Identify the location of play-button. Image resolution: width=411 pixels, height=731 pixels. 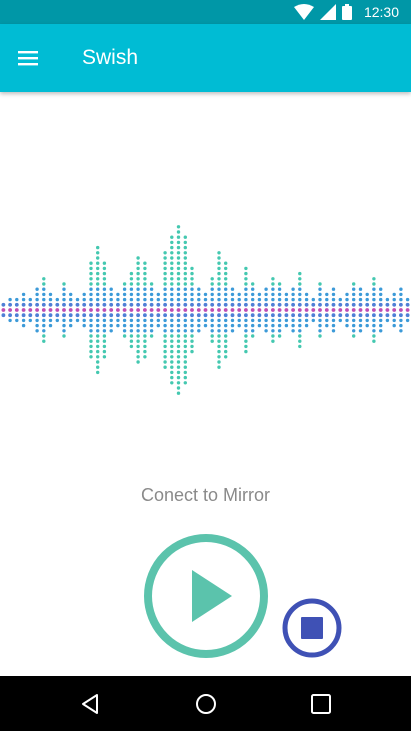
(206, 596).